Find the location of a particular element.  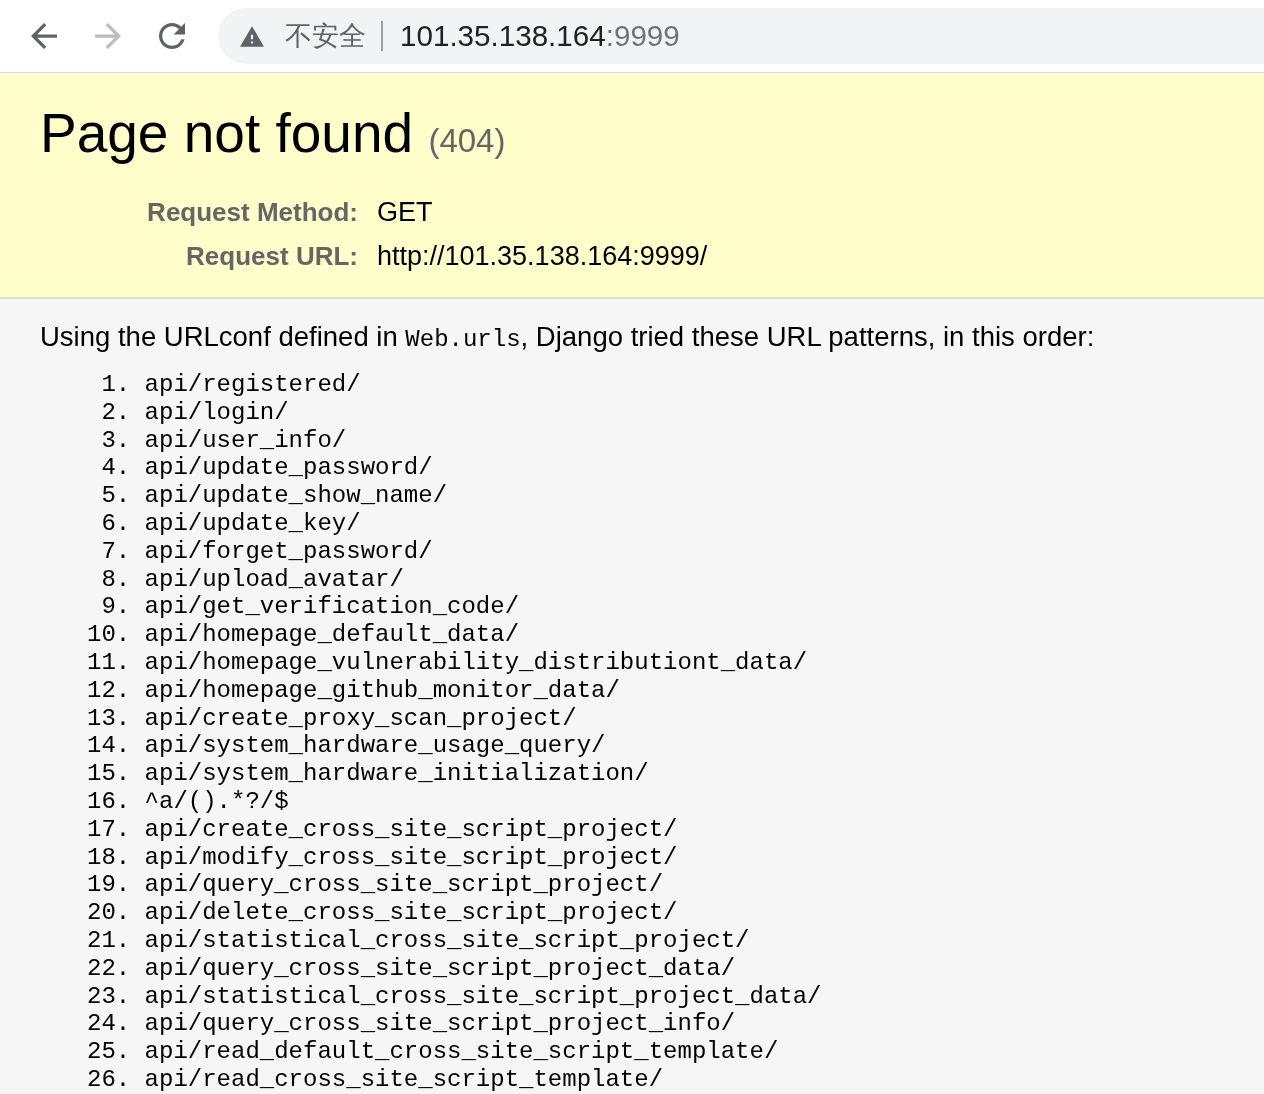

url-pattern: api/read_cross_site_script_template/ is located at coordinates (404, 1079).